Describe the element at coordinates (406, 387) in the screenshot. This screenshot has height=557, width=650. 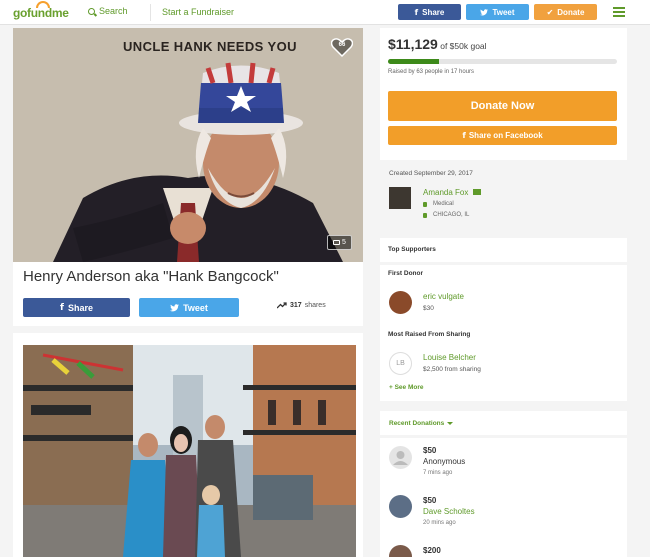
I see `see-more-link: + See More` at that location.